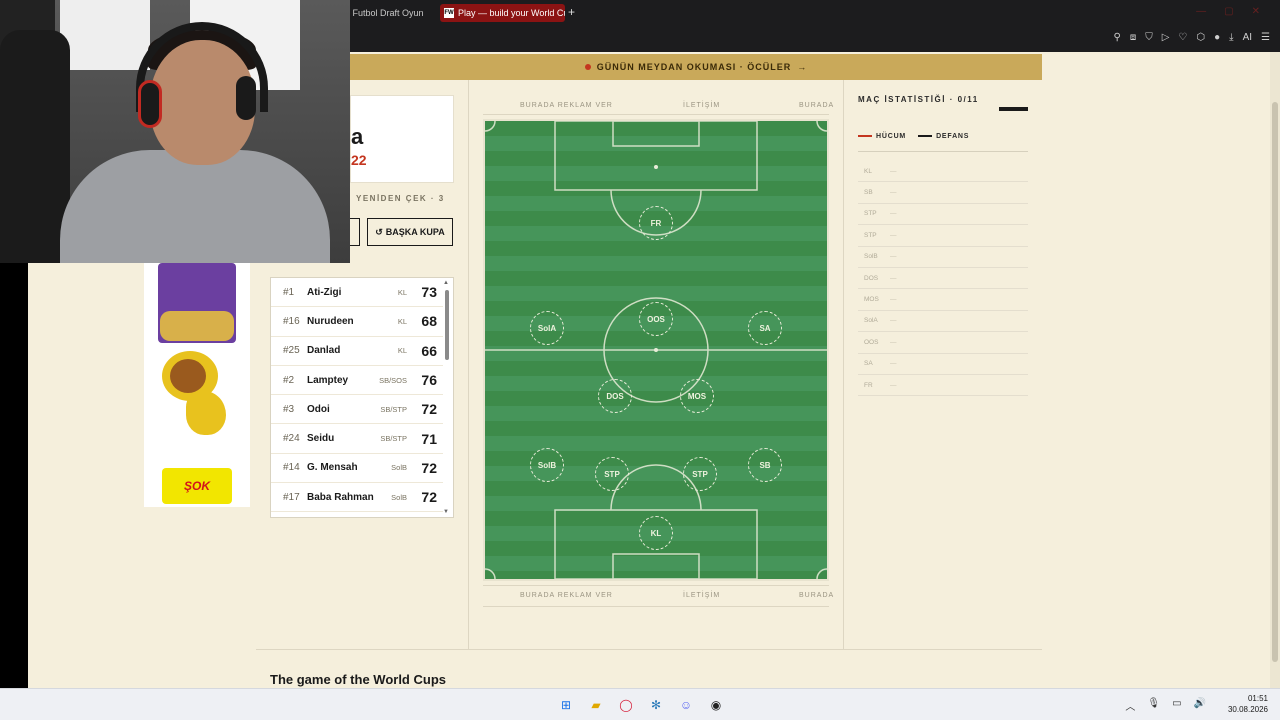 This screenshot has height=720, width=1280. I want to click on player-row: #16 Nurudeen KL 68, so click(357, 322).